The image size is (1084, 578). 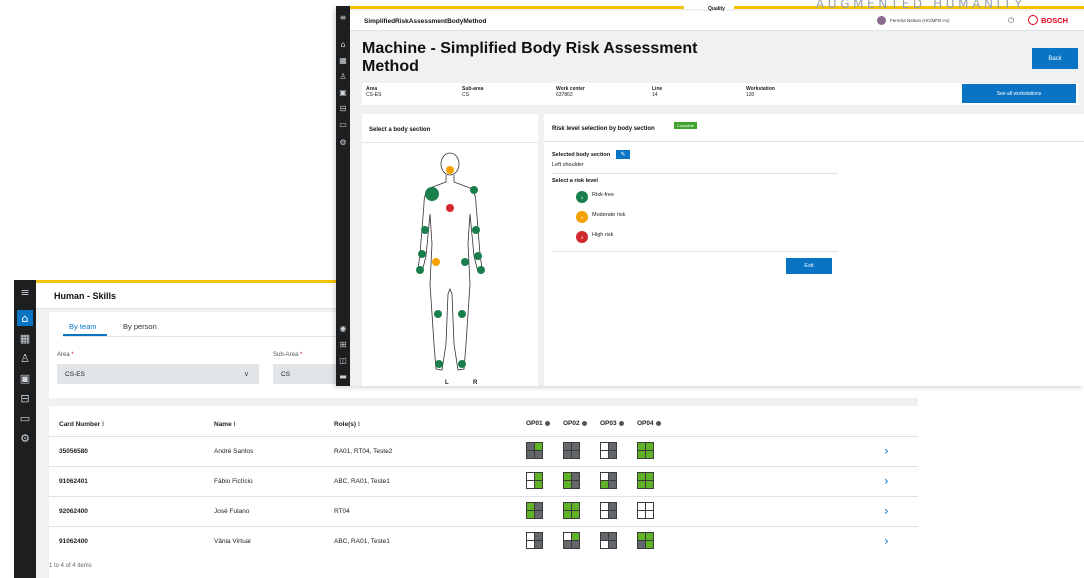 What do you see at coordinates (623, 154) in the screenshot?
I see `edit-section-button: ✎` at bounding box center [623, 154].